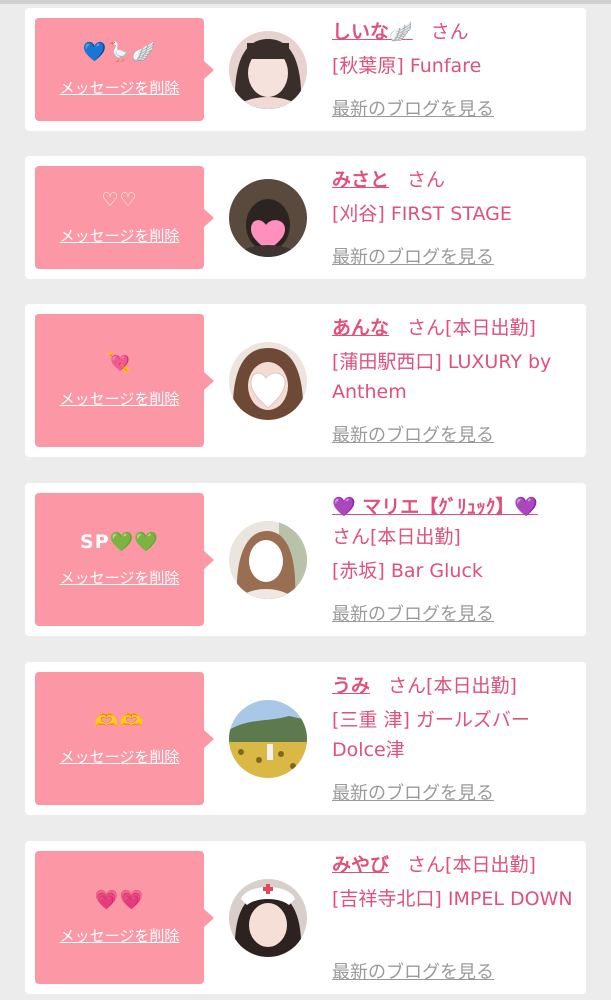 The height and width of the screenshot is (1000, 611). I want to click on entry-info: しいな🪽 さん [秋葉原] Funfare, so click(457, 49).